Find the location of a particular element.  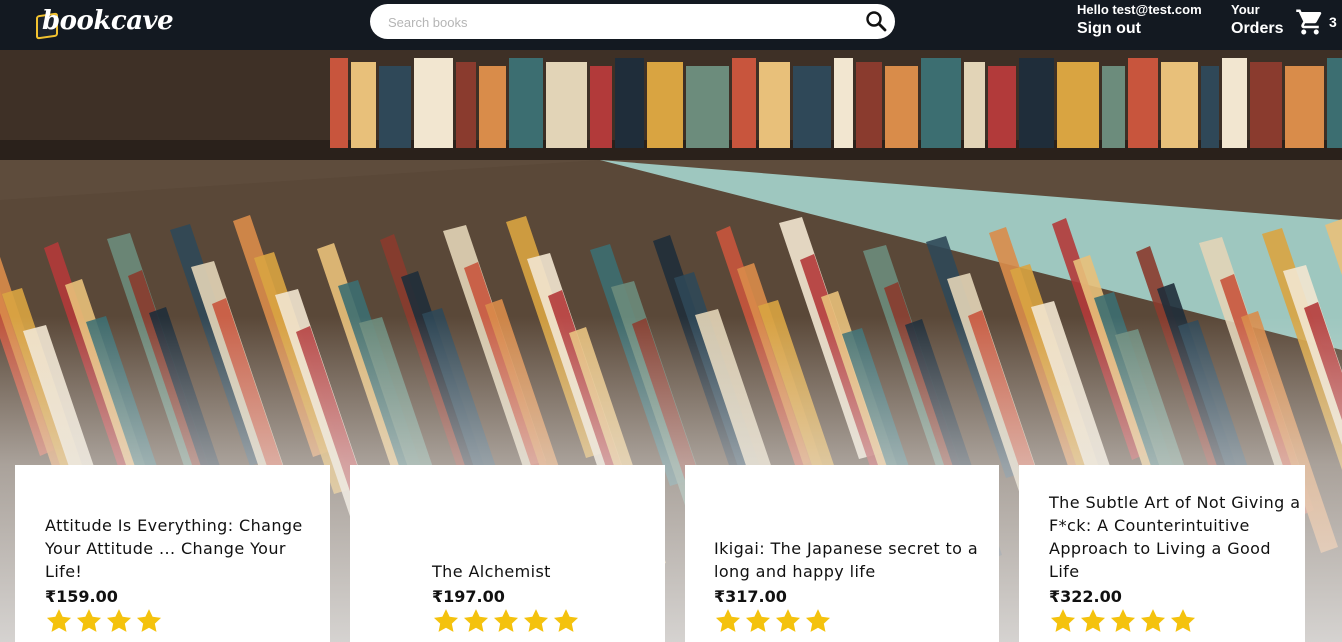

cart-count: 3 is located at coordinates (1333, 22).